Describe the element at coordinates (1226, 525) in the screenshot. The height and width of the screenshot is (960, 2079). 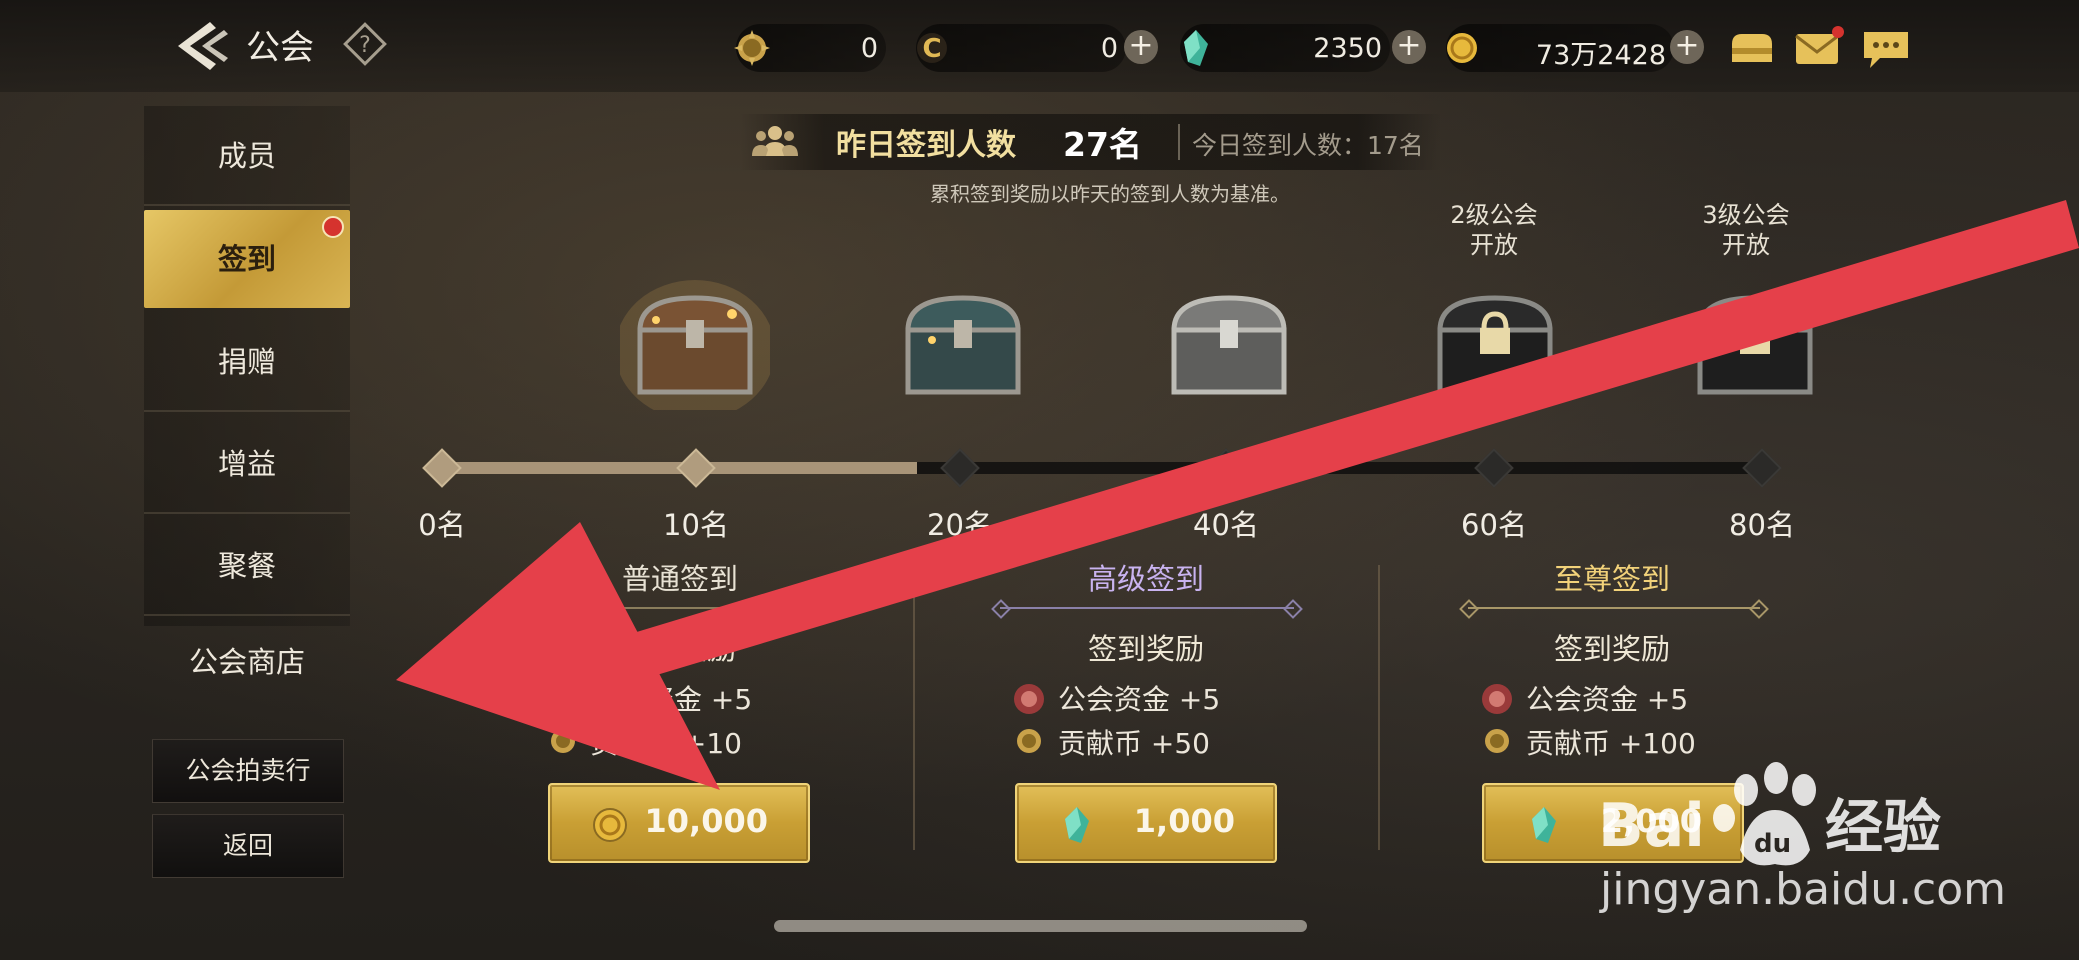
I see `milestone-label: 40名` at that location.